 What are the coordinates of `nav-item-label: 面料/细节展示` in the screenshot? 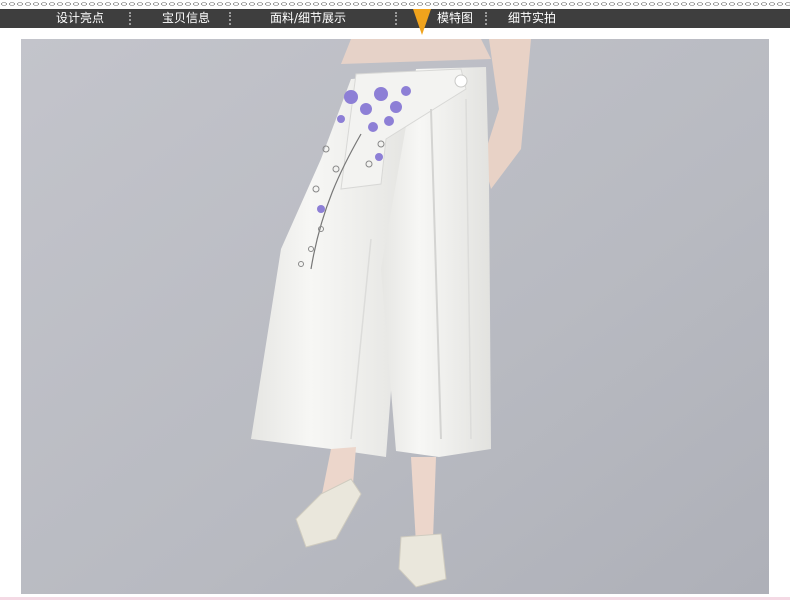 It's located at (308, 18).